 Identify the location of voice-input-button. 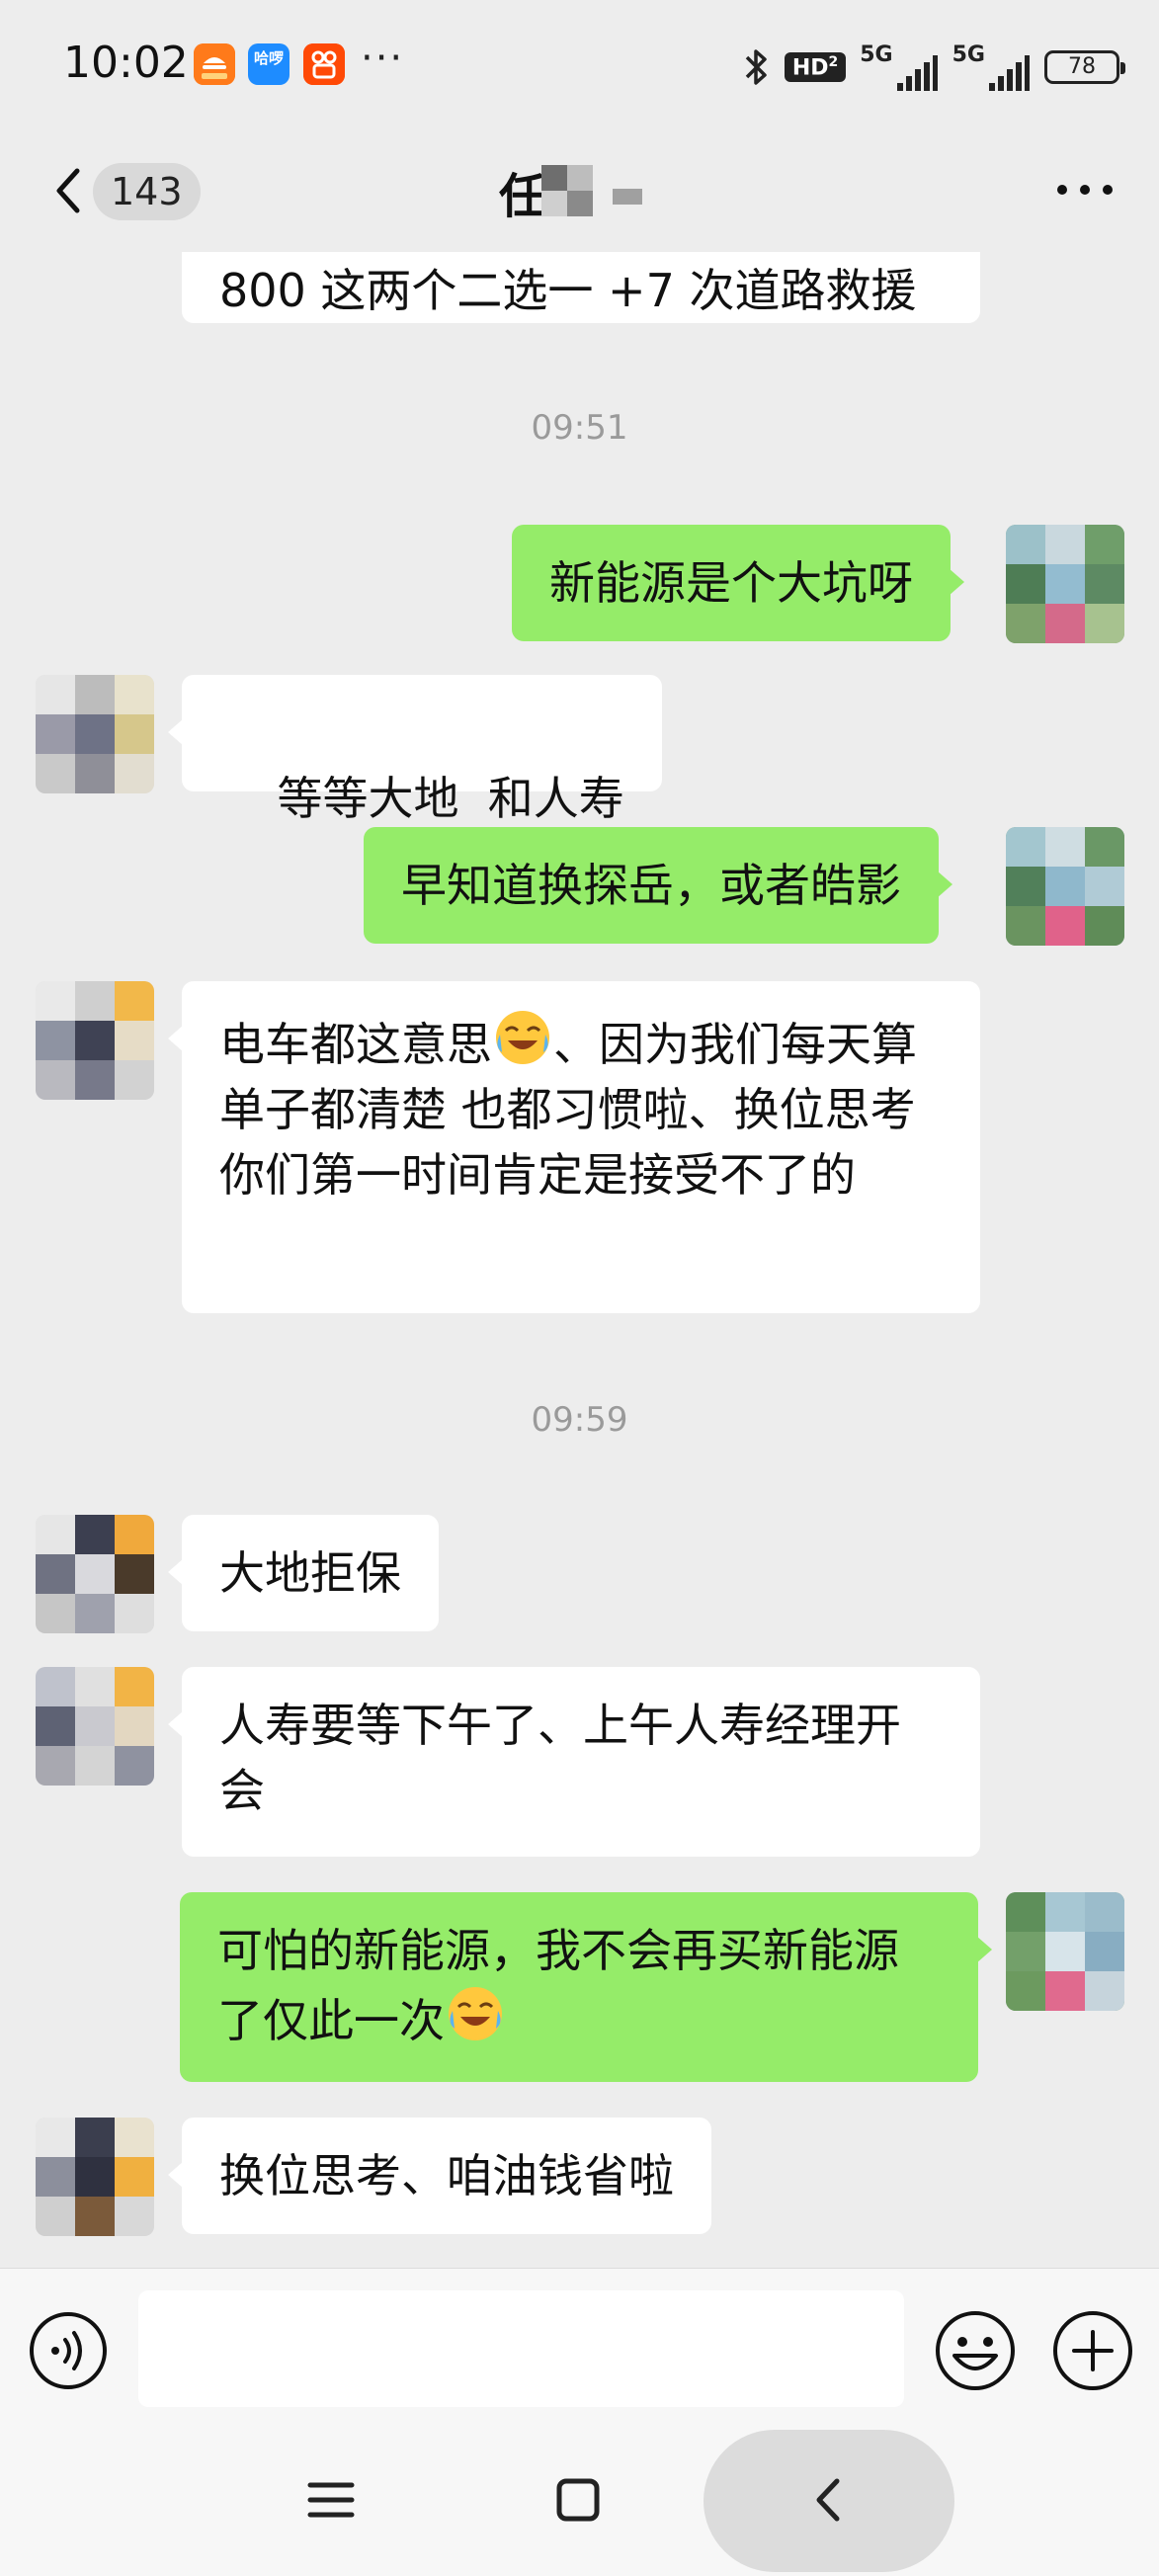
(68, 2350).